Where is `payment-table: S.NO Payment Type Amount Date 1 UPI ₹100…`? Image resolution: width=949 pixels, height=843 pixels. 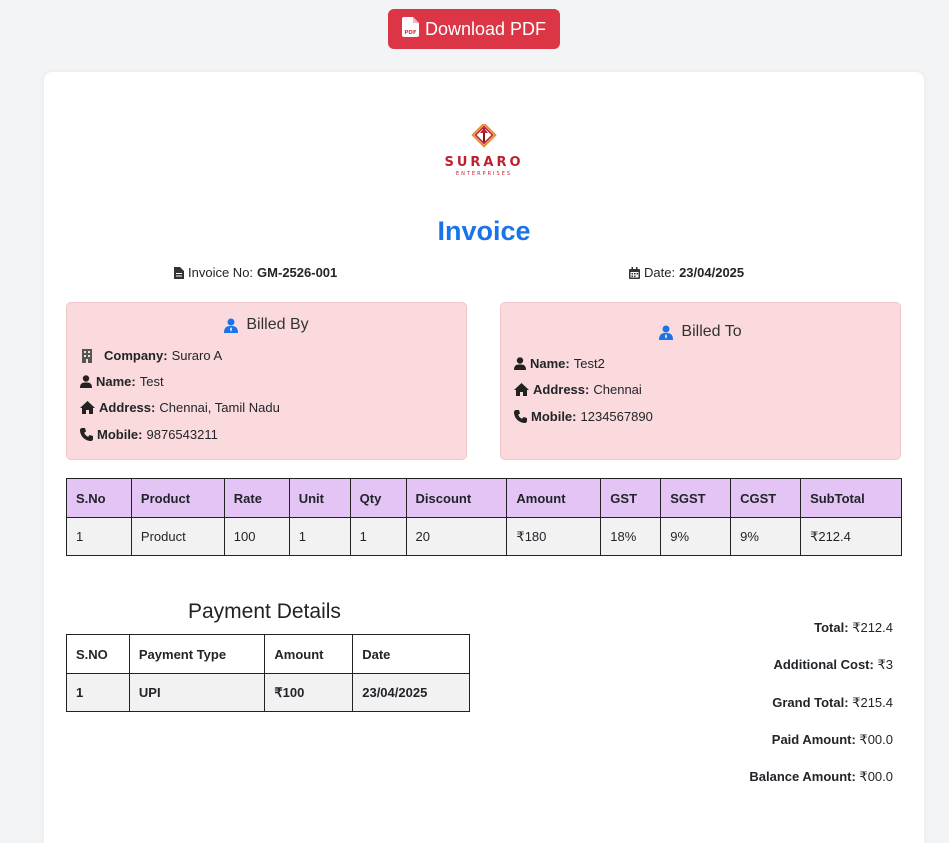 payment-table: S.NO Payment Type Amount Date 1 UPI ₹100… is located at coordinates (268, 673).